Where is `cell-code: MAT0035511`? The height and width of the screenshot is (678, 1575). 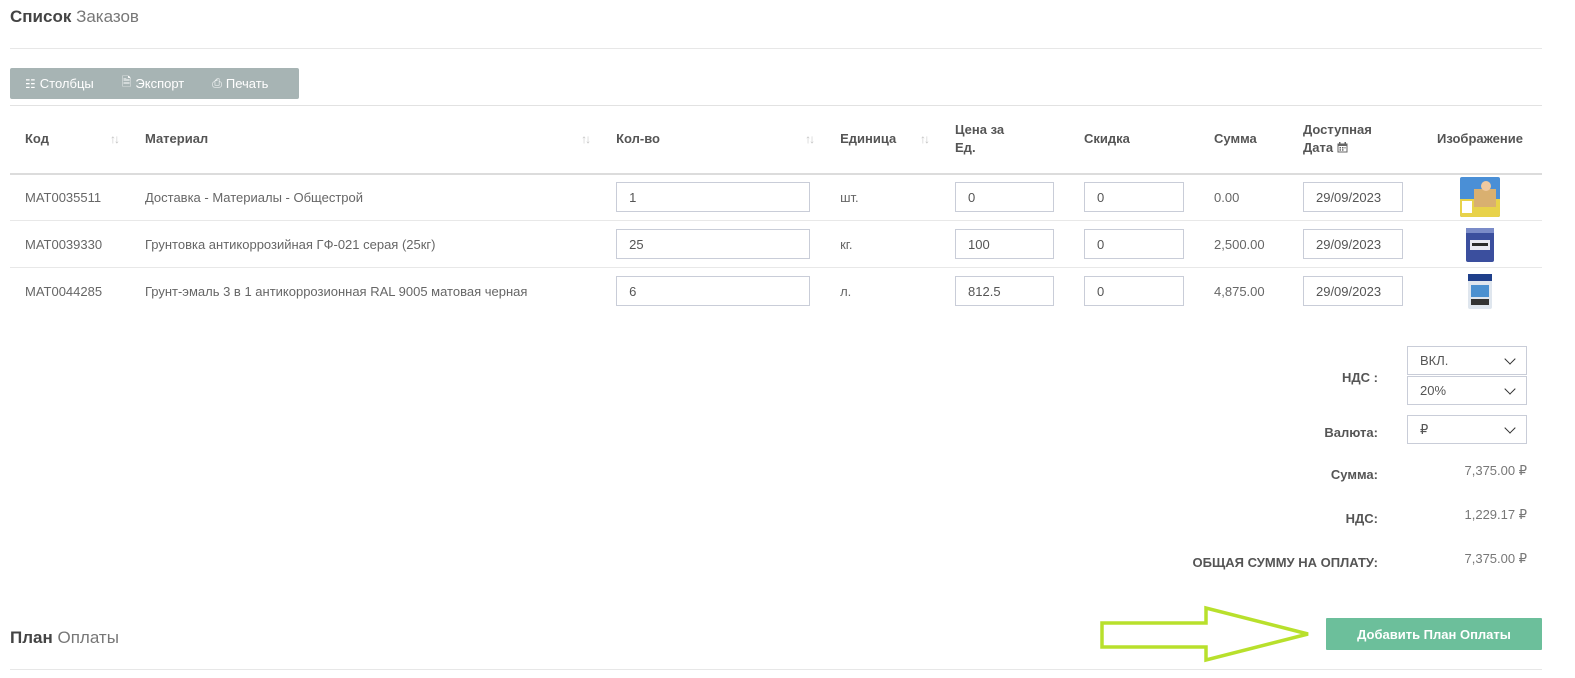 cell-code: MAT0035511 is located at coordinates (70, 197).